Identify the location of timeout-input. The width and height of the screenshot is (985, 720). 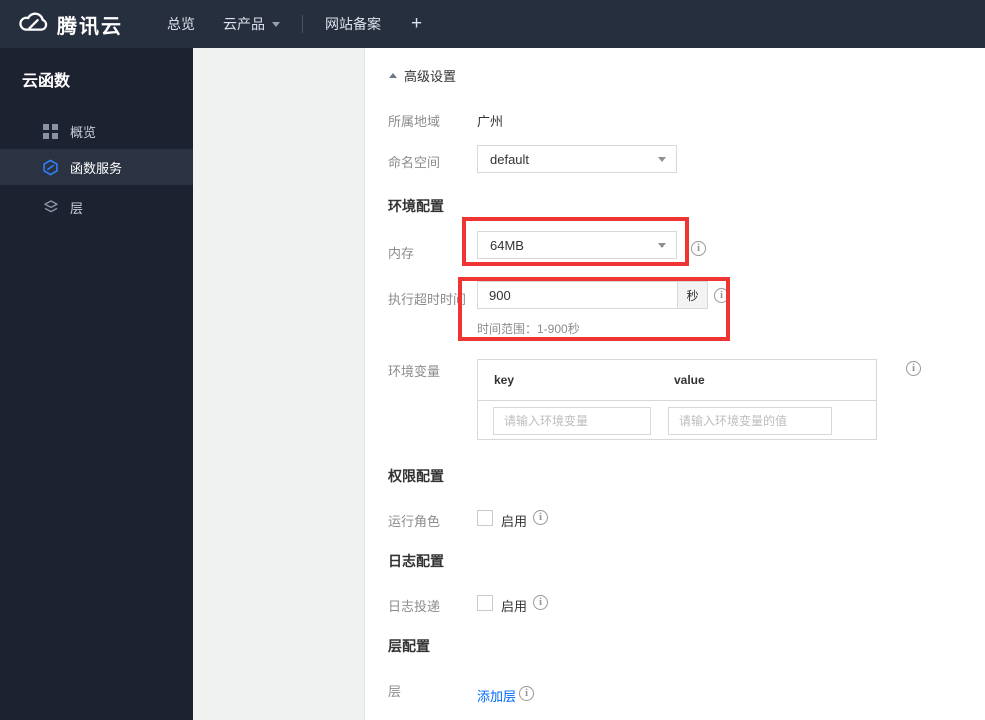
(577, 295).